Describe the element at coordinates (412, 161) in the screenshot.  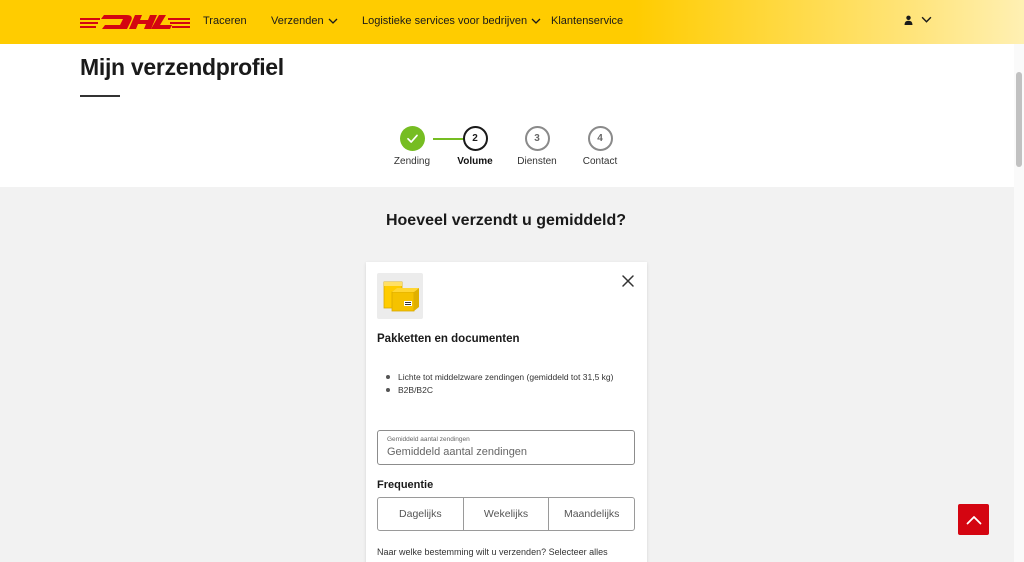
I see `step-label: Zending` at that location.